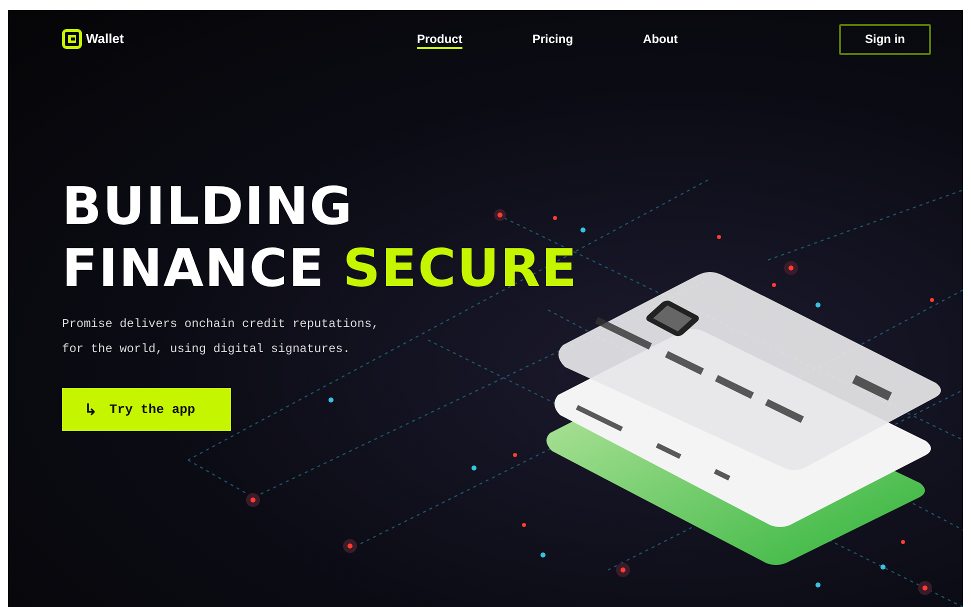 The width and height of the screenshot is (971, 607). Describe the element at coordinates (660, 39) in the screenshot. I see `nav-link: About` at that location.